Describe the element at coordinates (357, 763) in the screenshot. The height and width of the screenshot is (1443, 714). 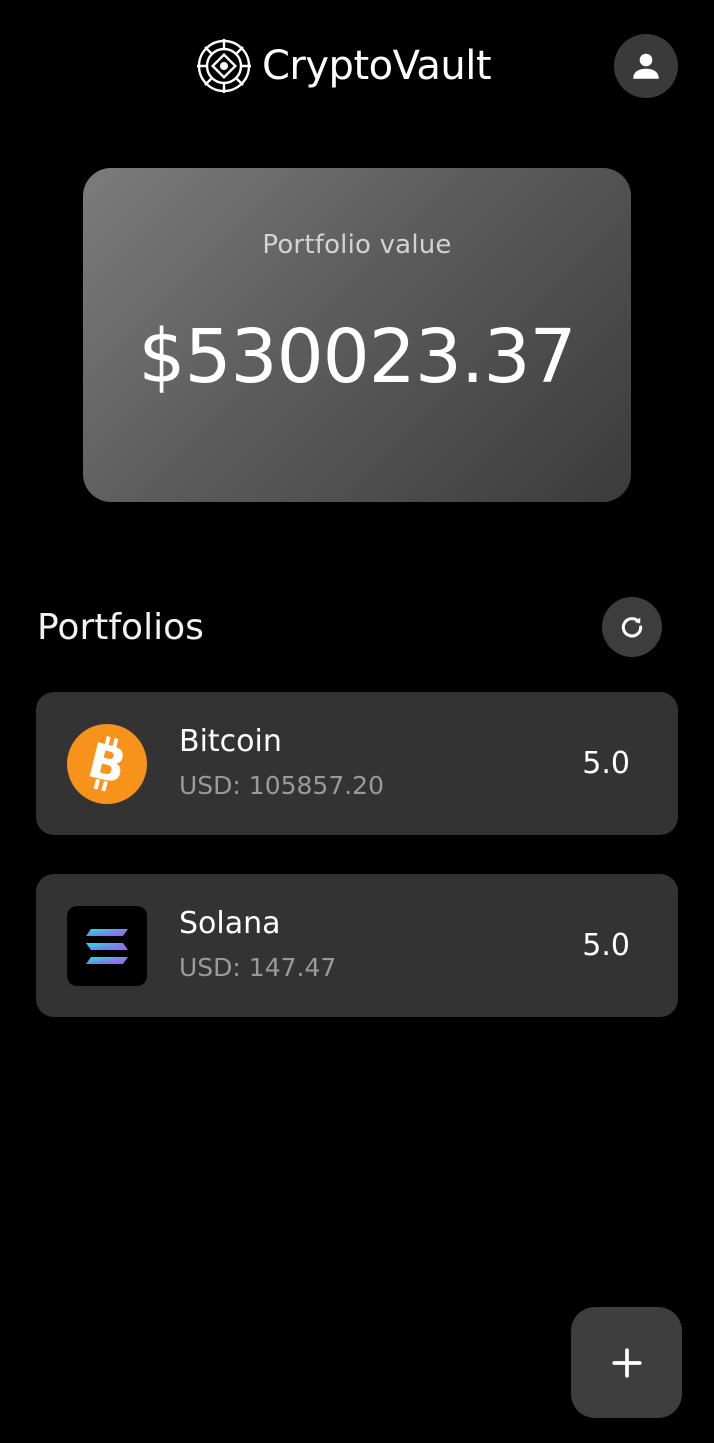
I see `portfolio-item-bitcoin: B Bitcoin USD: 105857.20 5.0` at that location.